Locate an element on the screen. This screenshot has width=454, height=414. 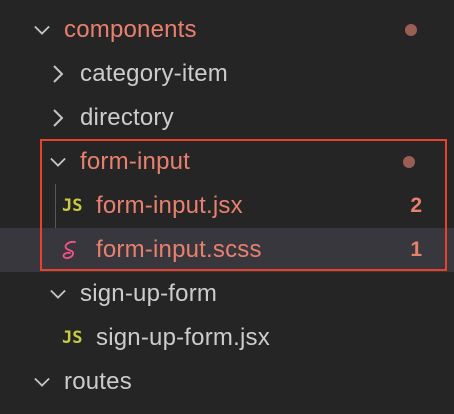
tree-folder-category-item: category-item is located at coordinates (227, 74).